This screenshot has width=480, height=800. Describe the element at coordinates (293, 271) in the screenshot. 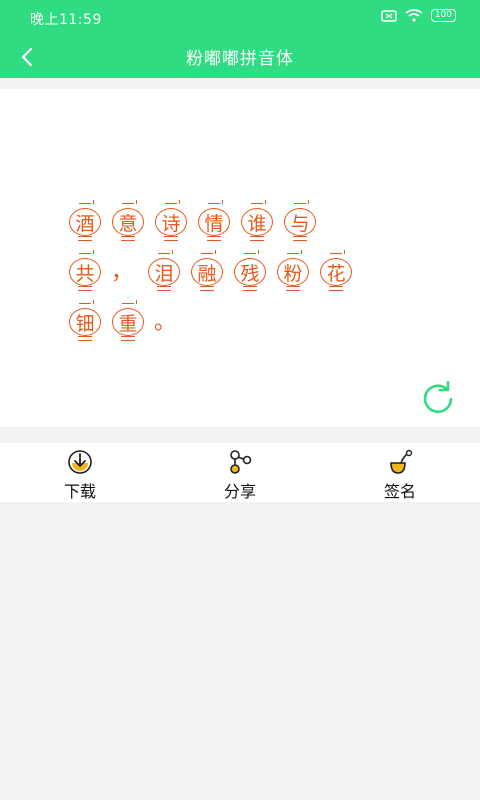

I see `lantern-glyph: 粉` at that location.